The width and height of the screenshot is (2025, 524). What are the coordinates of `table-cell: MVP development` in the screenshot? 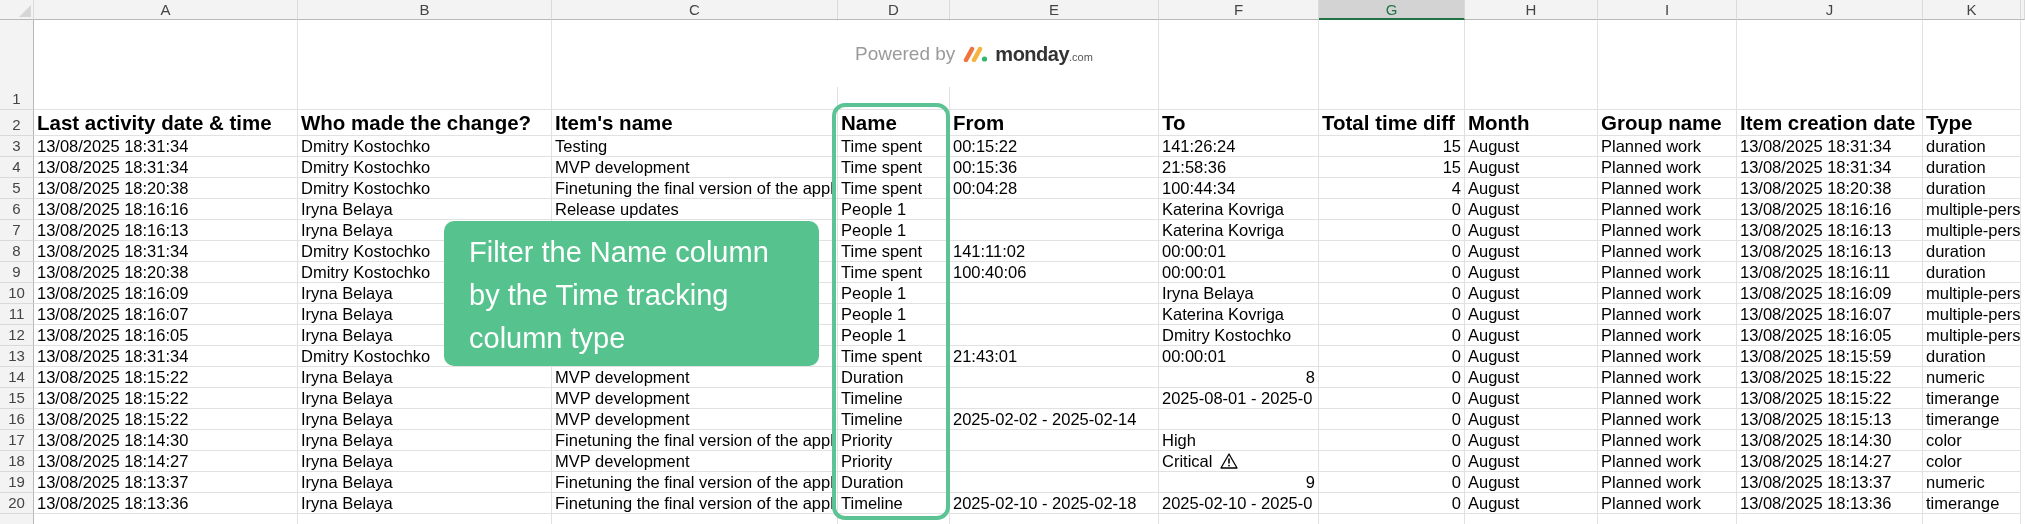 It's located at (695, 419).